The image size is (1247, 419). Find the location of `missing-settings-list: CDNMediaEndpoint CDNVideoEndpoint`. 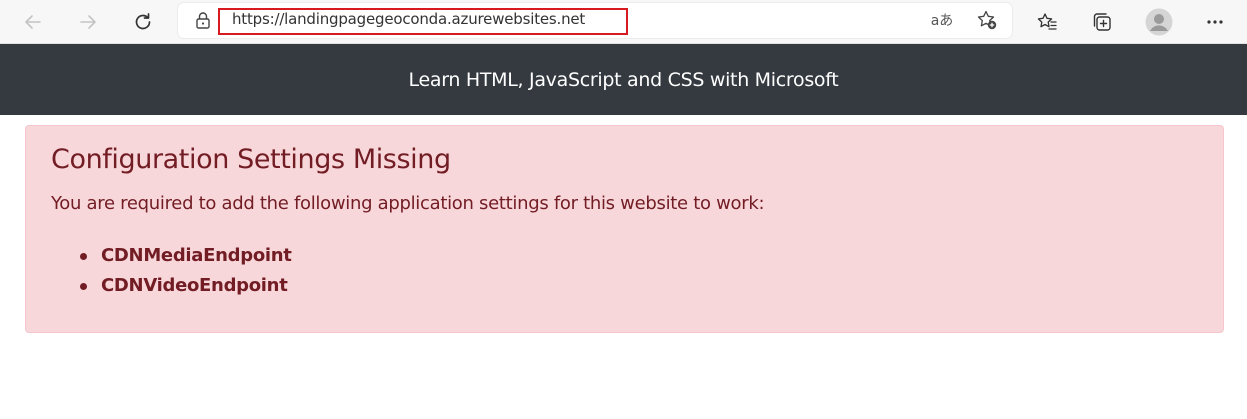

missing-settings-list: CDNMediaEndpoint CDNVideoEndpoint is located at coordinates (184, 271).